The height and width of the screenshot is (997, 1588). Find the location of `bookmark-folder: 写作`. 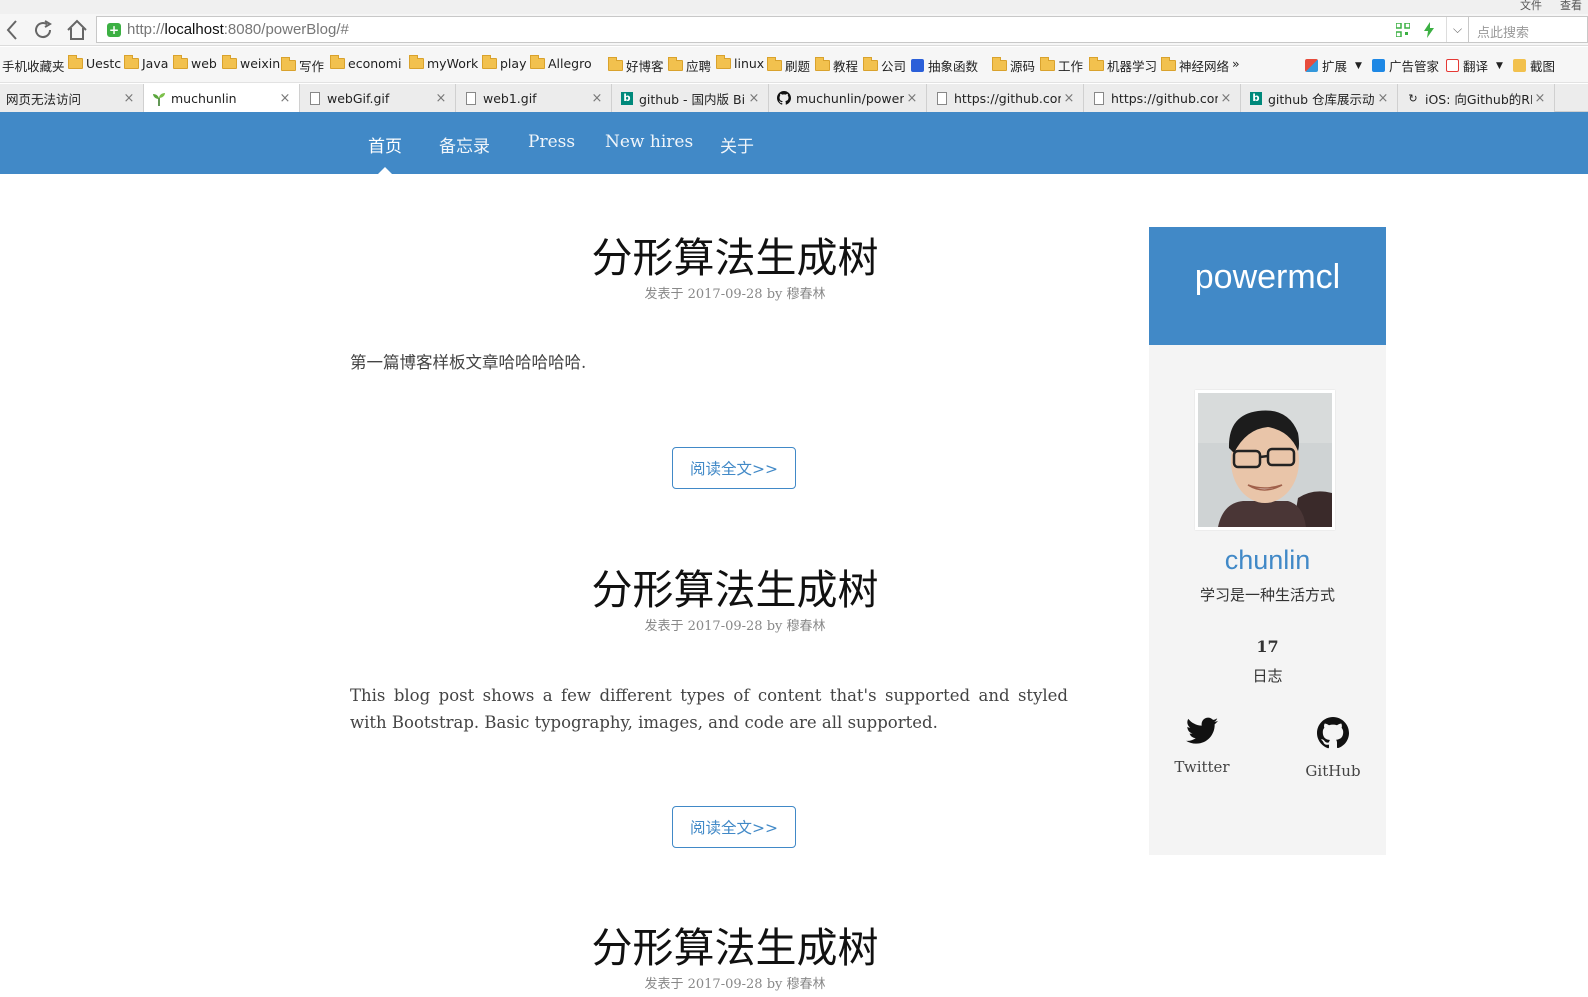

bookmark-folder: 写作 is located at coordinates (302, 65).